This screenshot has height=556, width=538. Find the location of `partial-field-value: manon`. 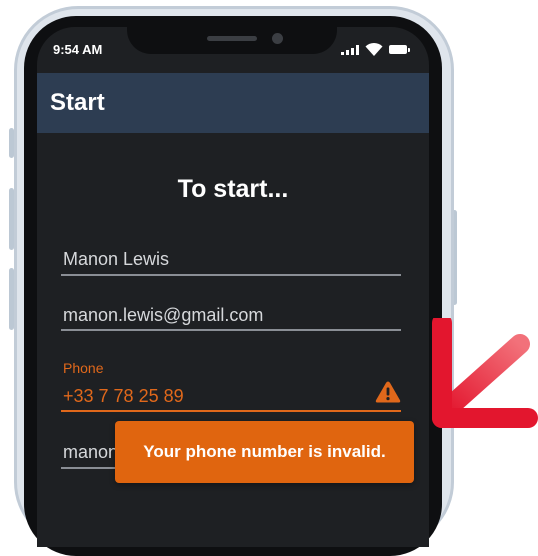

partial-field-value: manon is located at coordinates (89, 452).